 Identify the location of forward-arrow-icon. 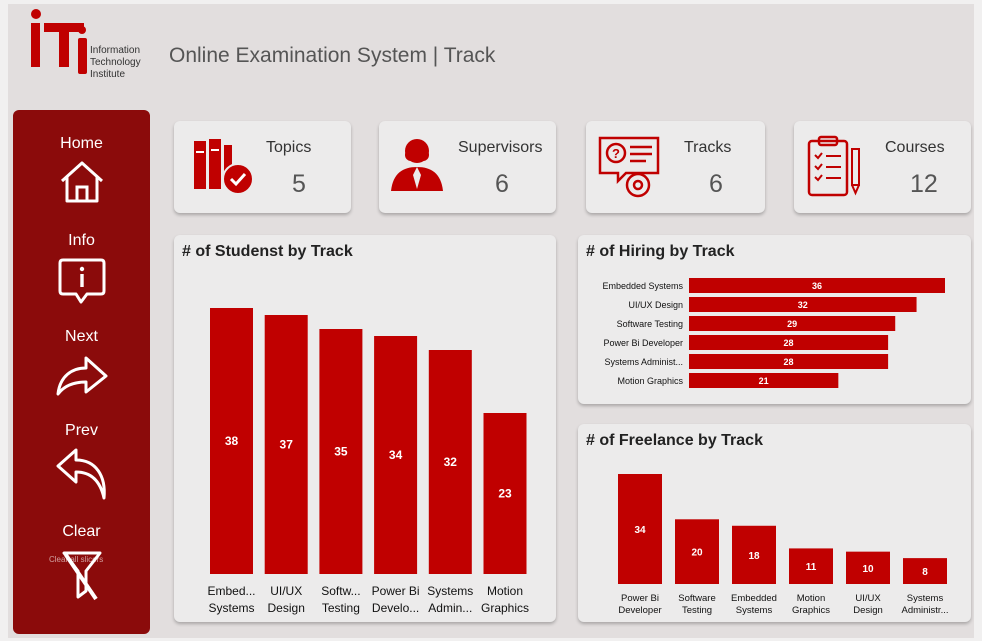
(81, 376).